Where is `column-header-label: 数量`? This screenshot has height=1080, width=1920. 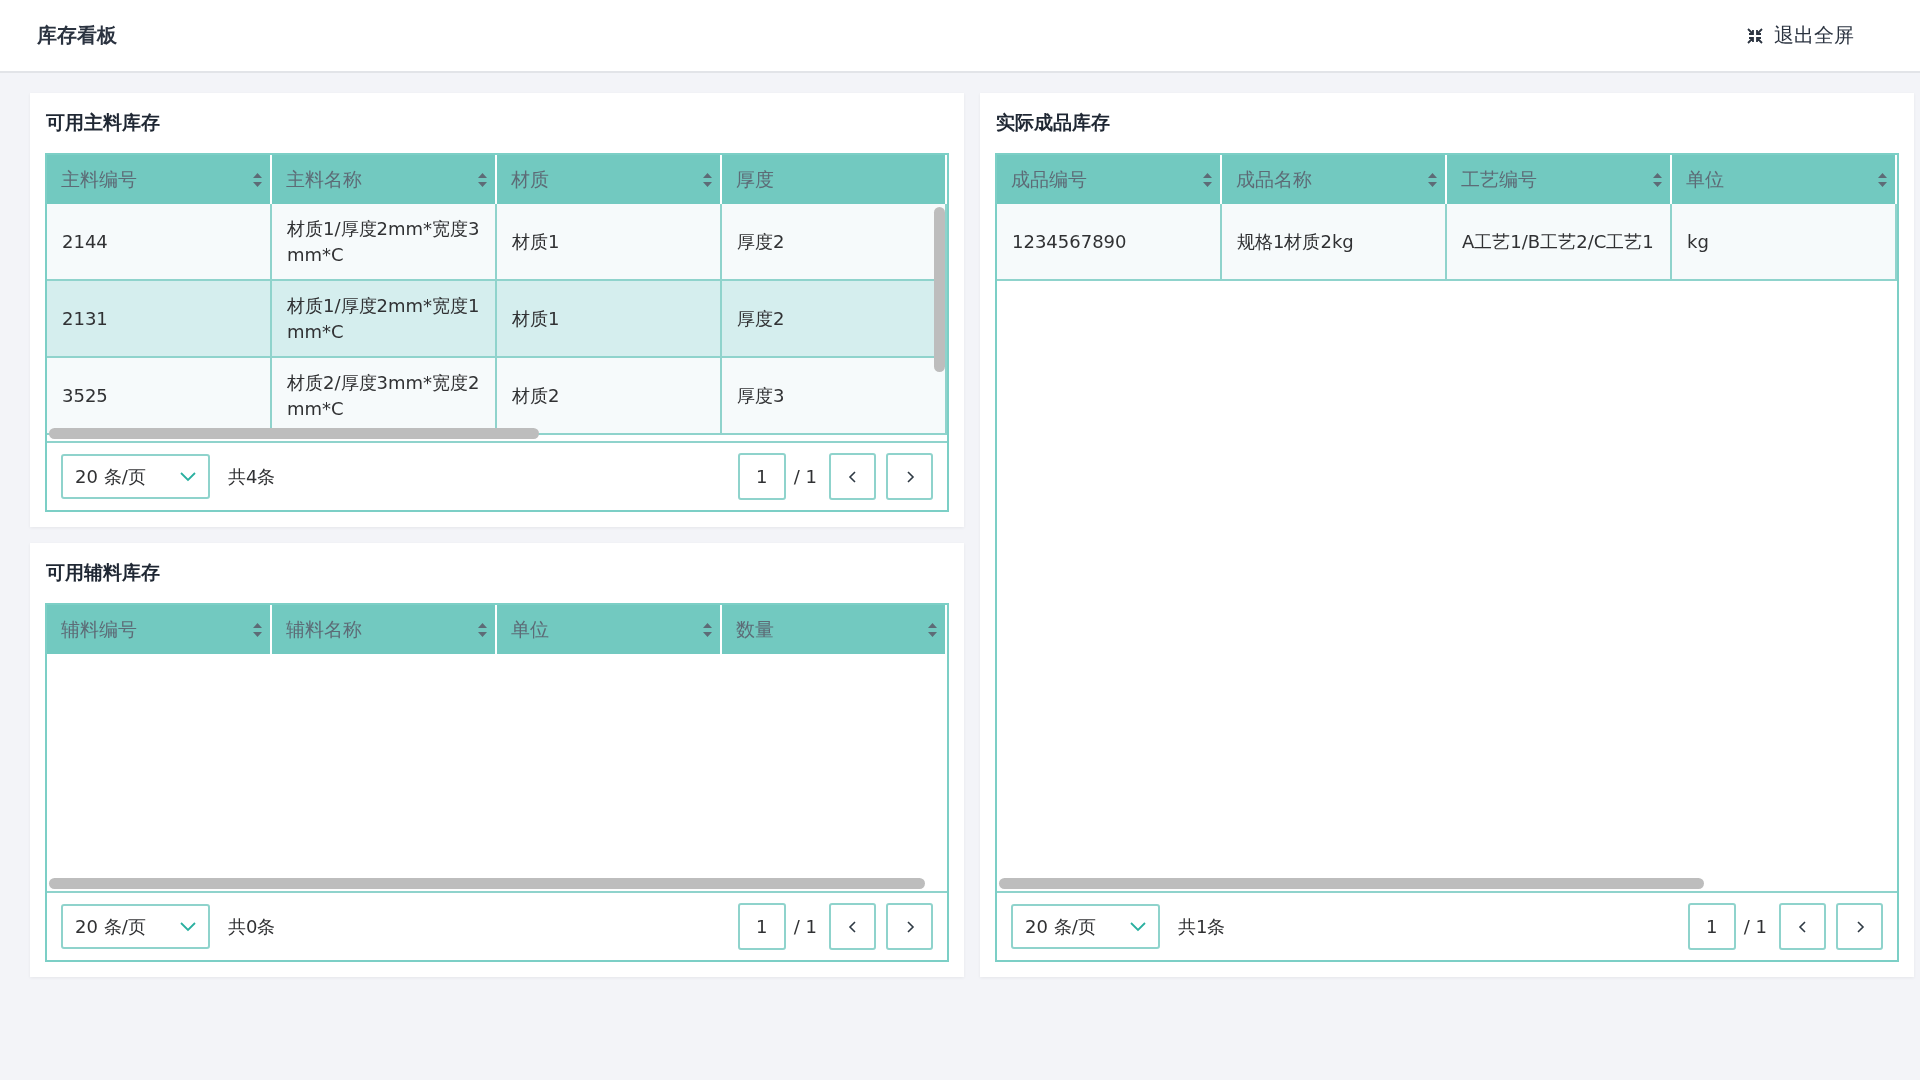
column-header-label: 数量 is located at coordinates (755, 629).